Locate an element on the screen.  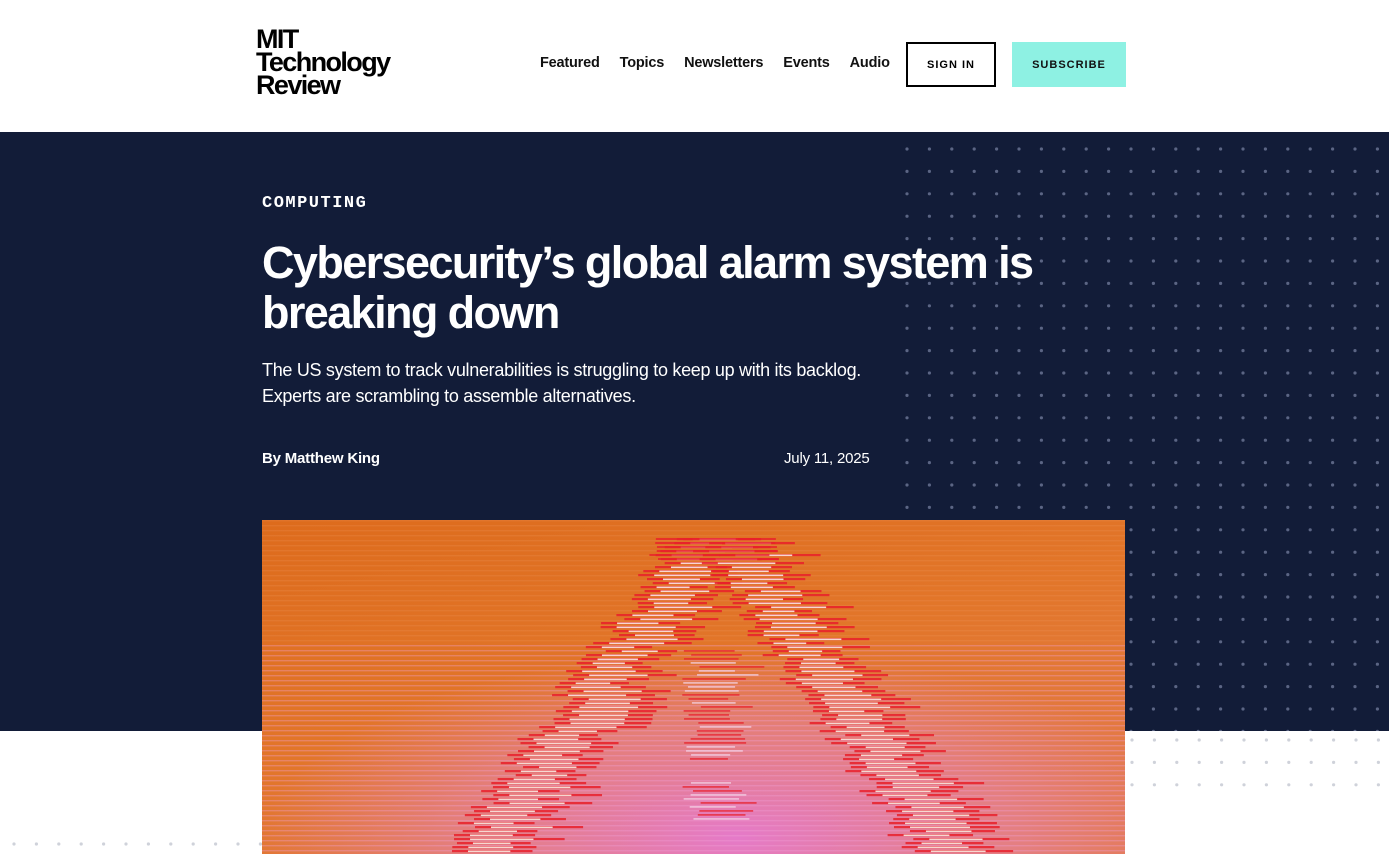
article-date: July 11, 2025 is located at coordinates (827, 458).